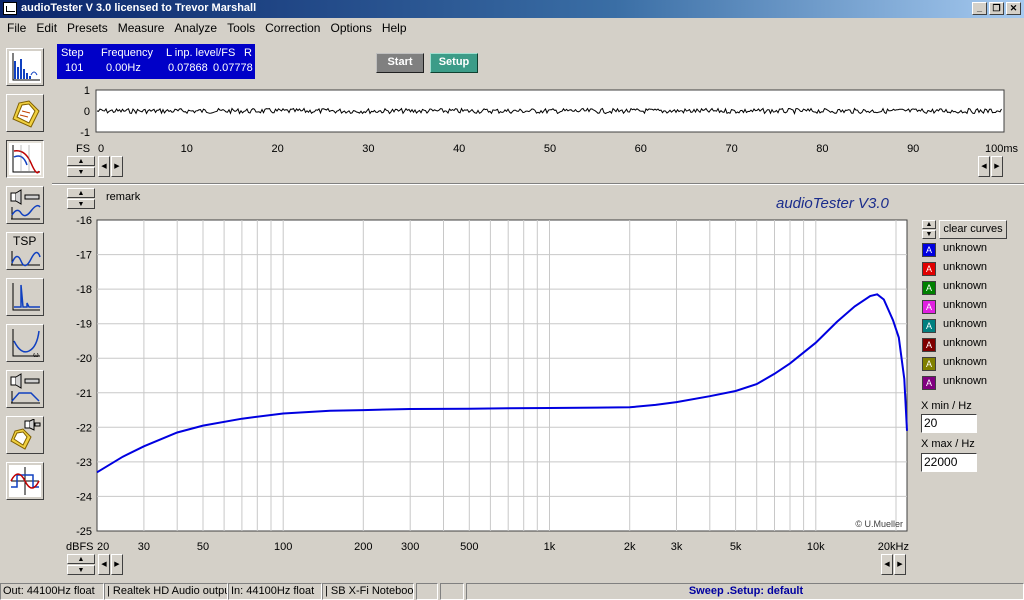  What do you see at coordinates (81, 204) in the screenshot?
I see `plot-top-down-button: ▼` at bounding box center [81, 204].